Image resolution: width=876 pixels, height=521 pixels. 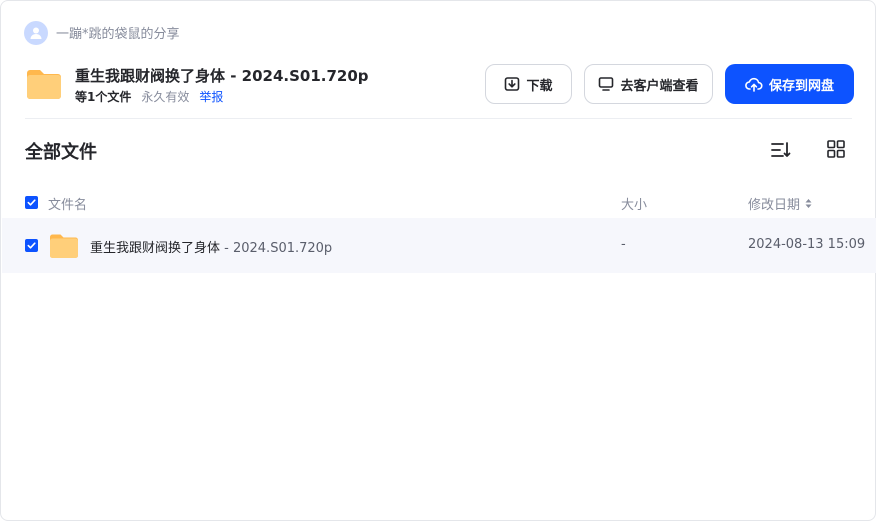 What do you see at coordinates (67, 203) in the screenshot?
I see `column-header-name: 文件名` at bounding box center [67, 203].